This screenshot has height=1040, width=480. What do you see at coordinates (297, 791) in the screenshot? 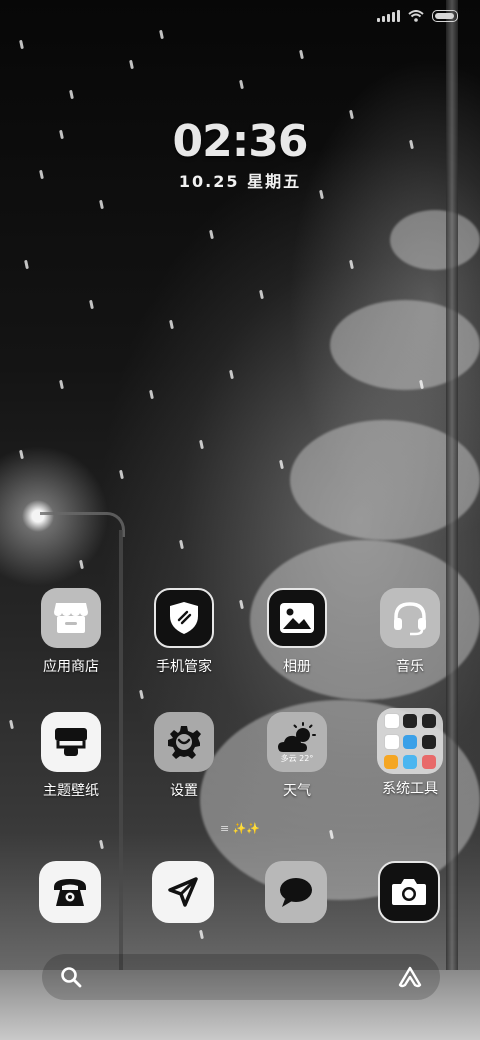
I see `app-label: 天气` at bounding box center [297, 791].